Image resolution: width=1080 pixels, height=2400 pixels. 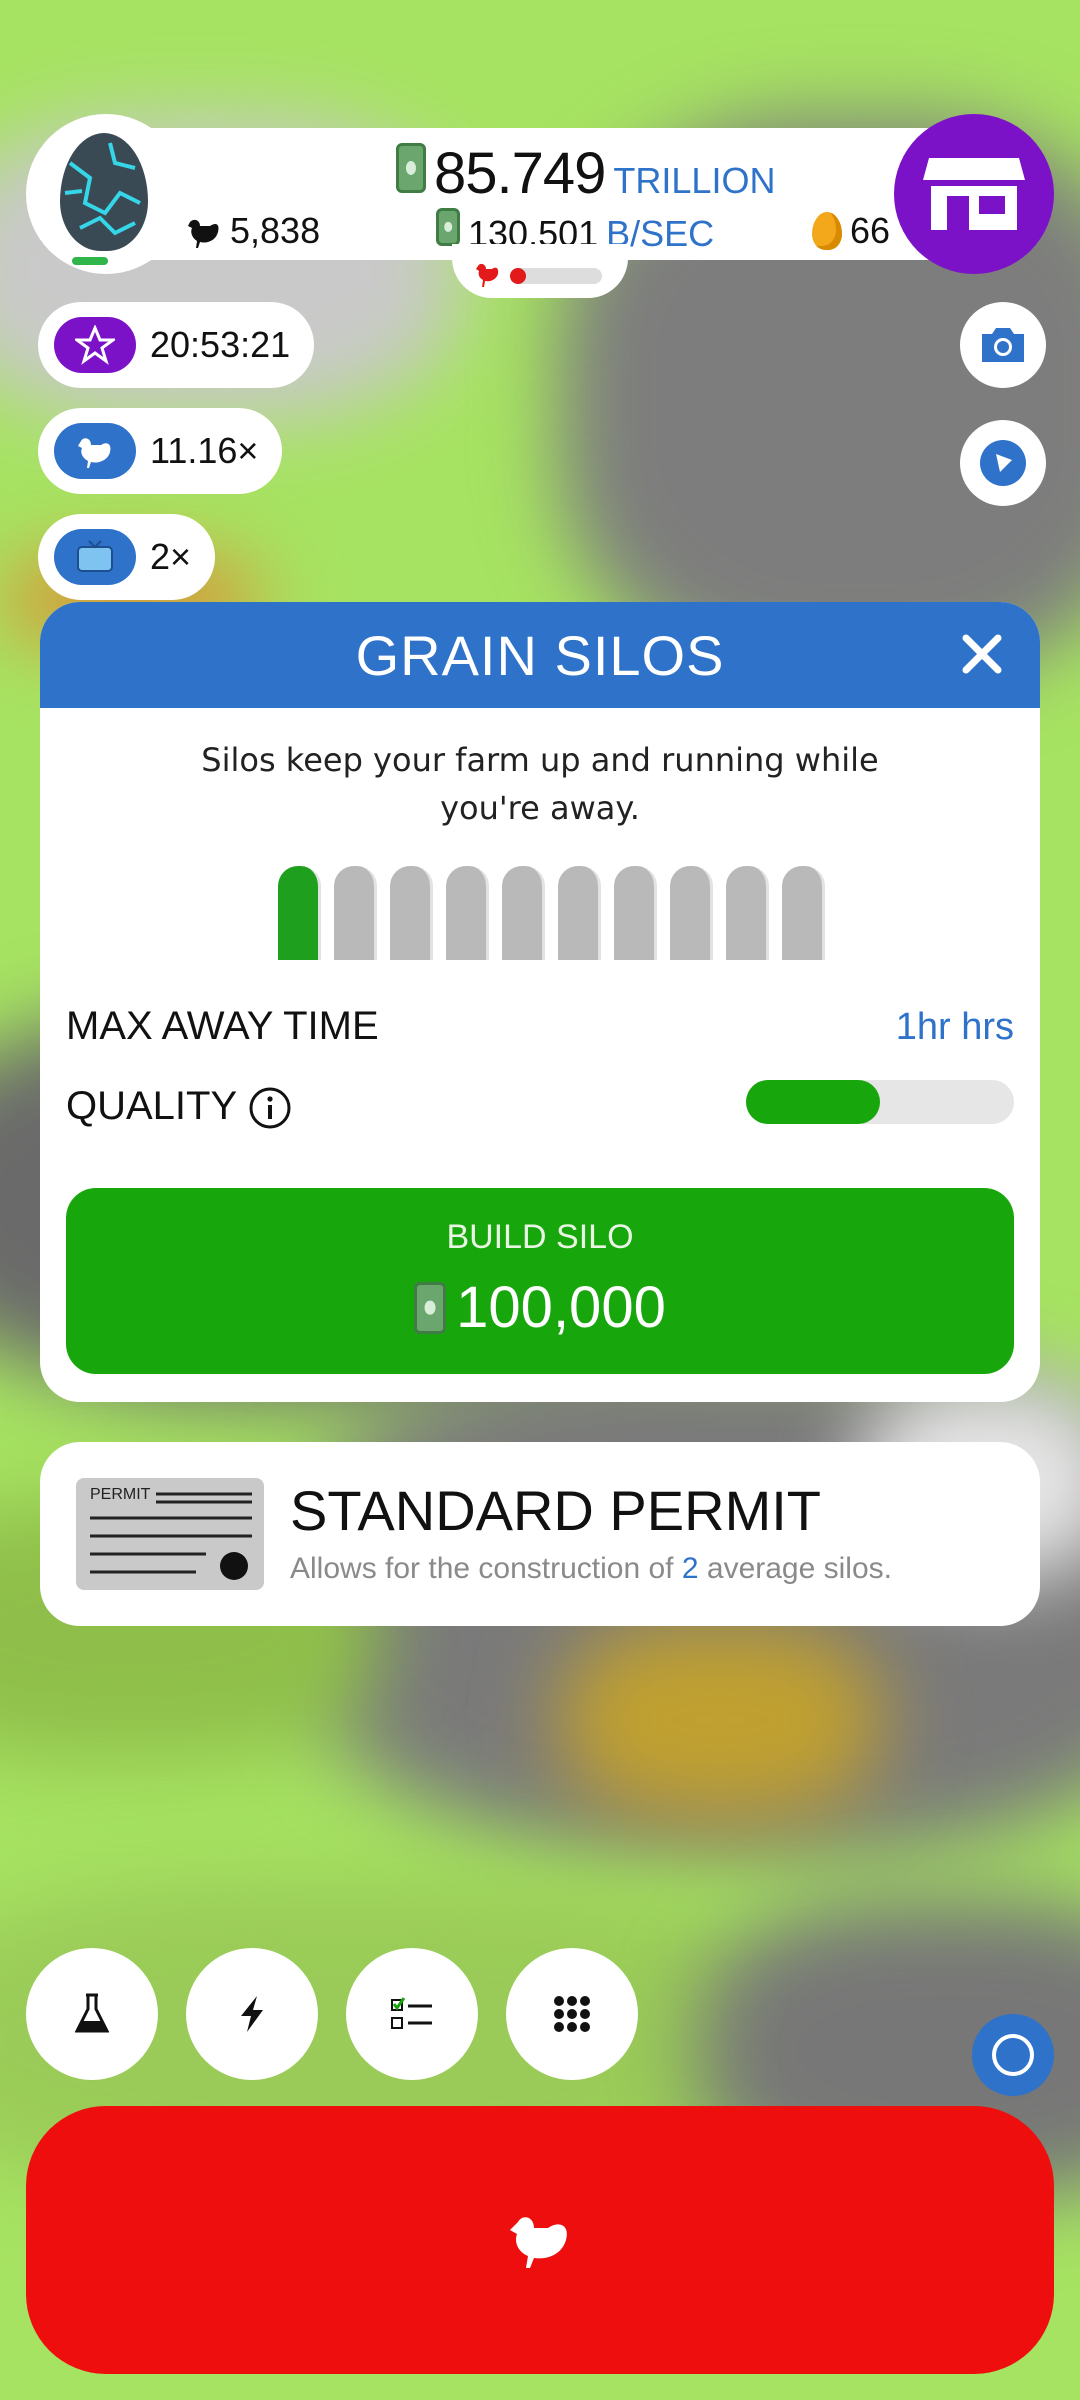 What do you see at coordinates (270, 1108) in the screenshot?
I see `info-icon` at bounding box center [270, 1108].